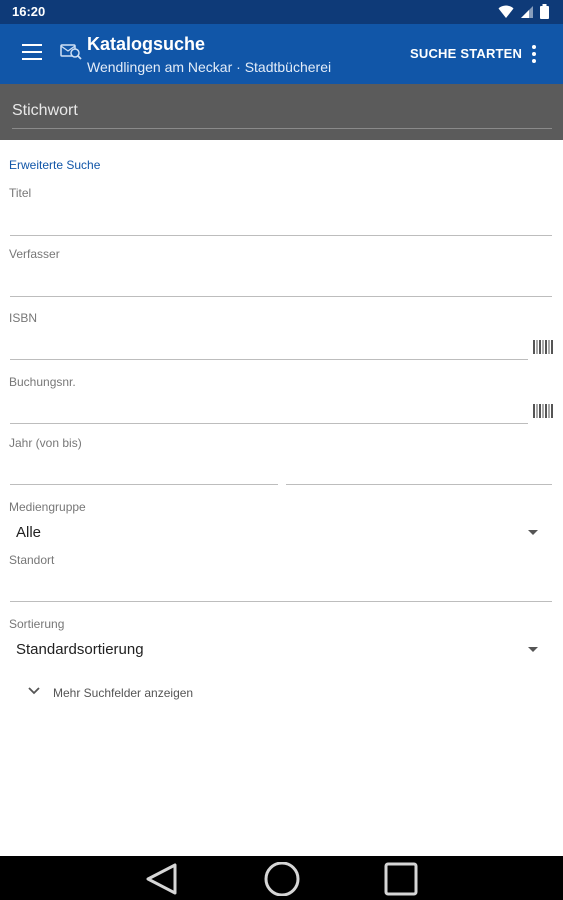  Describe the element at coordinates (281, 589) in the screenshot. I see `location-field` at that location.